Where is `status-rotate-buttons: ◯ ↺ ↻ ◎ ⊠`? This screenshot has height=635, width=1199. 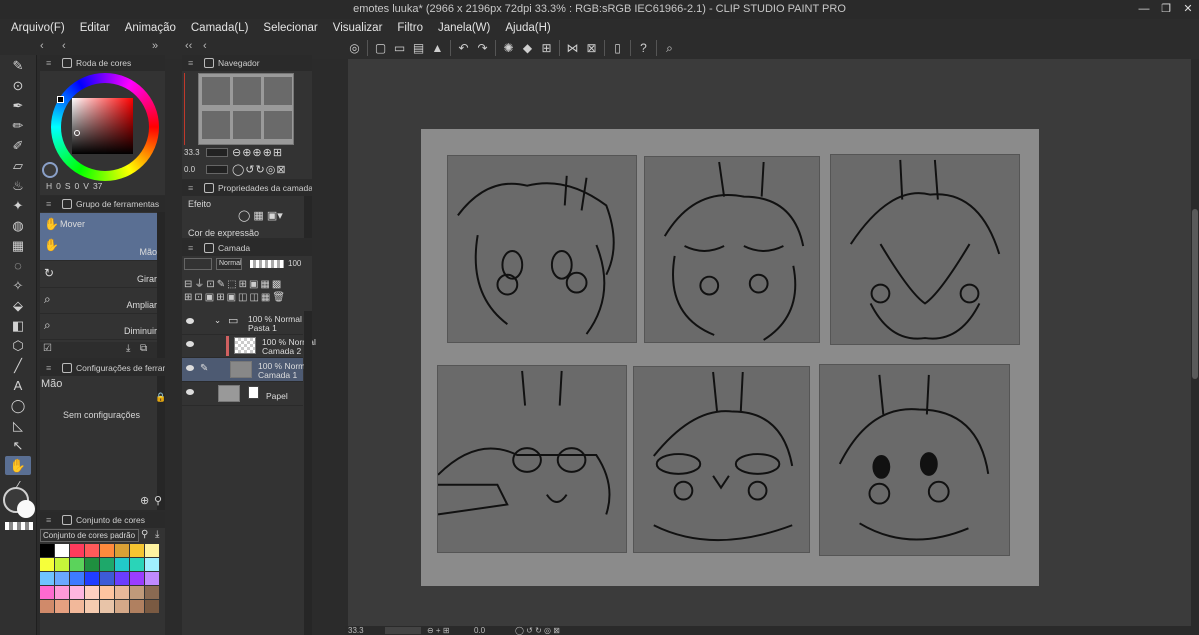 status-rotate-buttons: ◯ ↺ ↻ ◎ ⊠ is located at coordinates (537, 630).